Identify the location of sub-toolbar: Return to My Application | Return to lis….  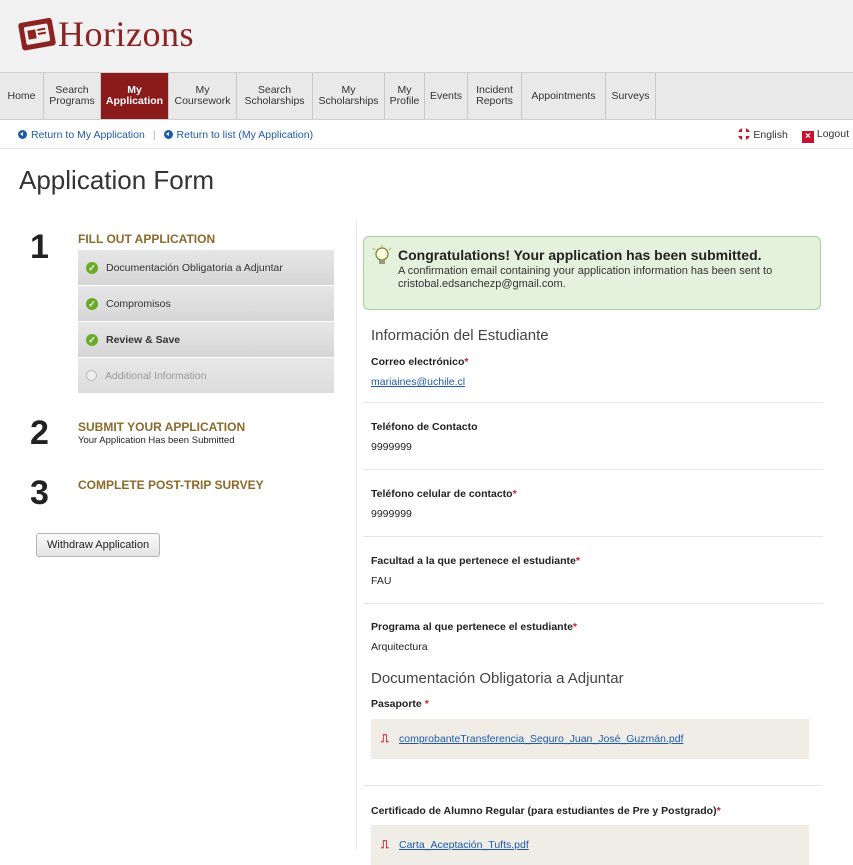
(426, 135).